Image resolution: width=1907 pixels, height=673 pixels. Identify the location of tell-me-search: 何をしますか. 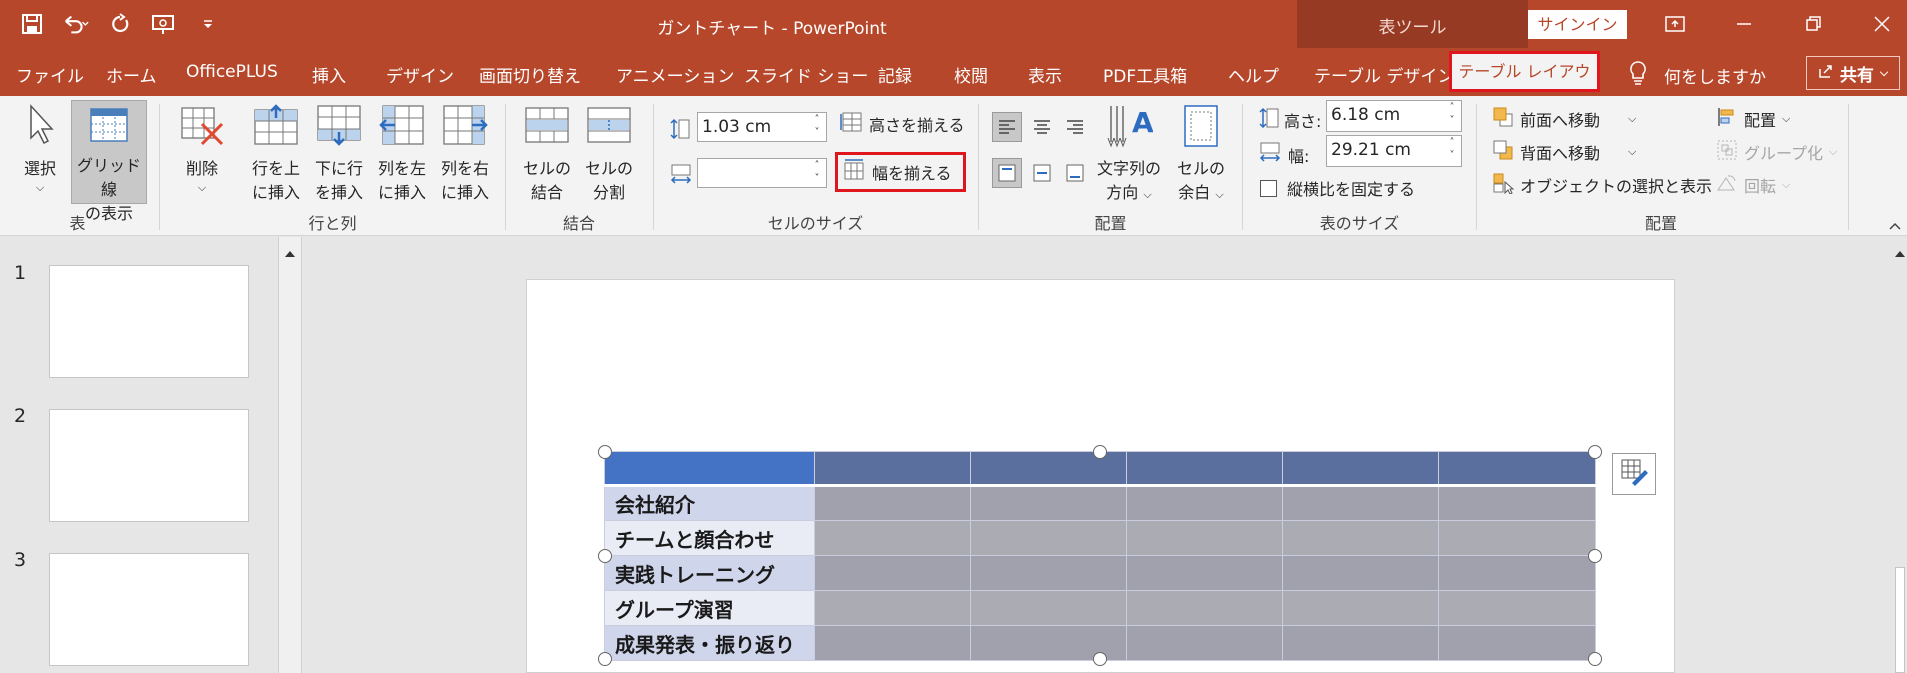
(1697, 75).